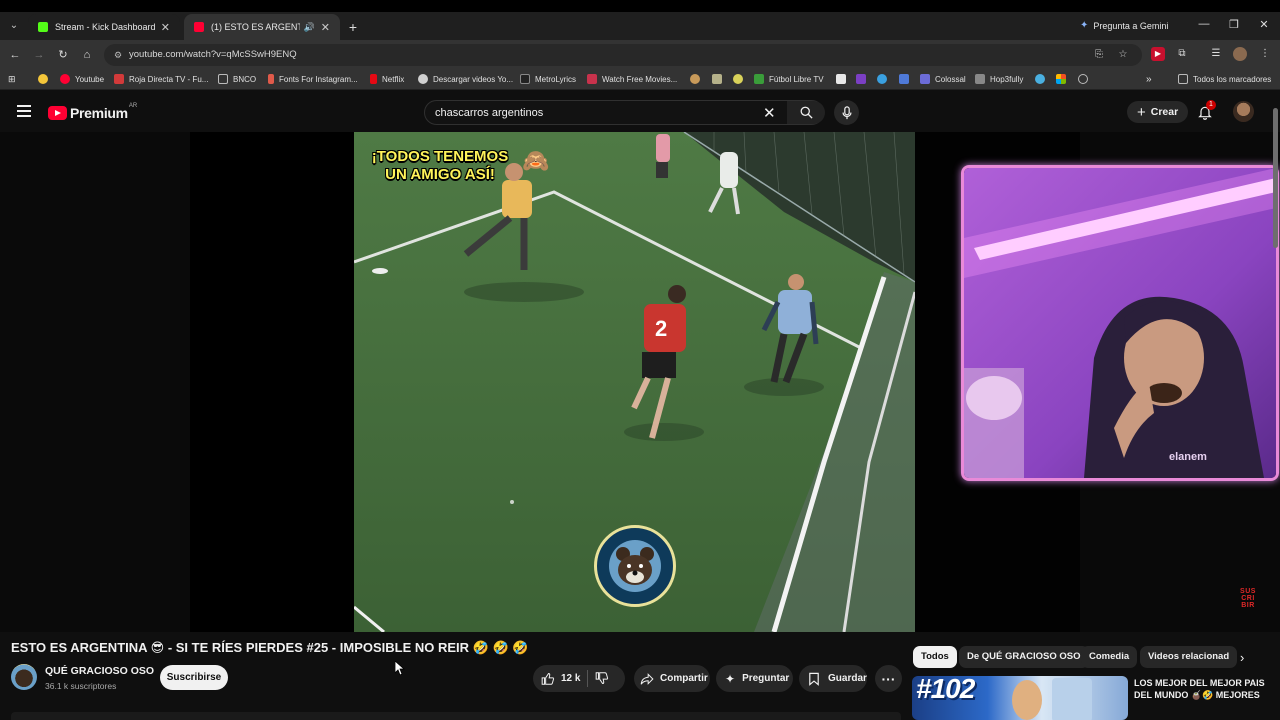  Describe the element at coordinates (1276, 396) in the screenshot. I see `page-scrollbar` at that location.